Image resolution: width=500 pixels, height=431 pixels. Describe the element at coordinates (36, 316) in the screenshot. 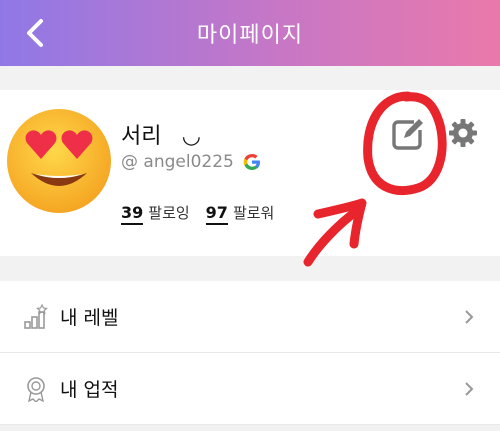

I see `level-bars-icon` at that location.